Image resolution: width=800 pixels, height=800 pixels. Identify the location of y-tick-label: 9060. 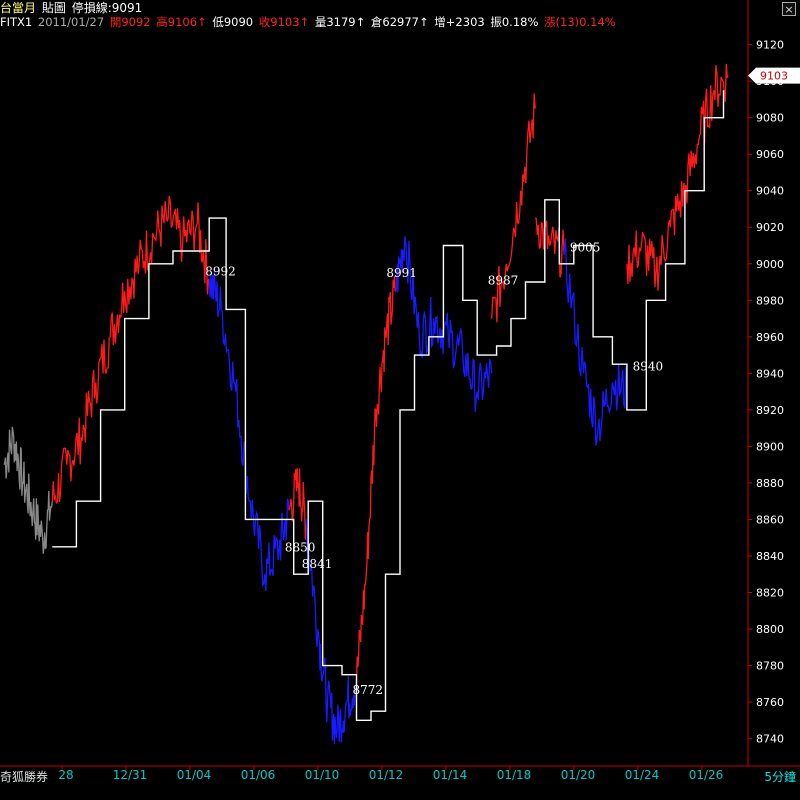
(770, 154).